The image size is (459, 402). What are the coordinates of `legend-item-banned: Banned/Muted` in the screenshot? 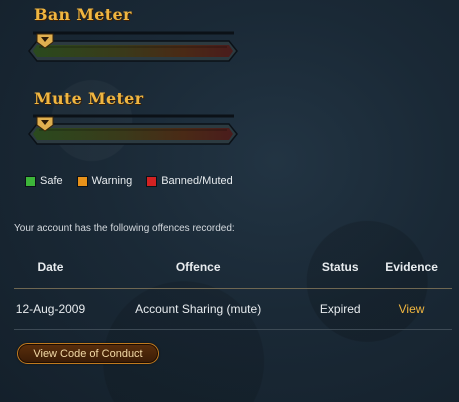 It's located at (189, 181).